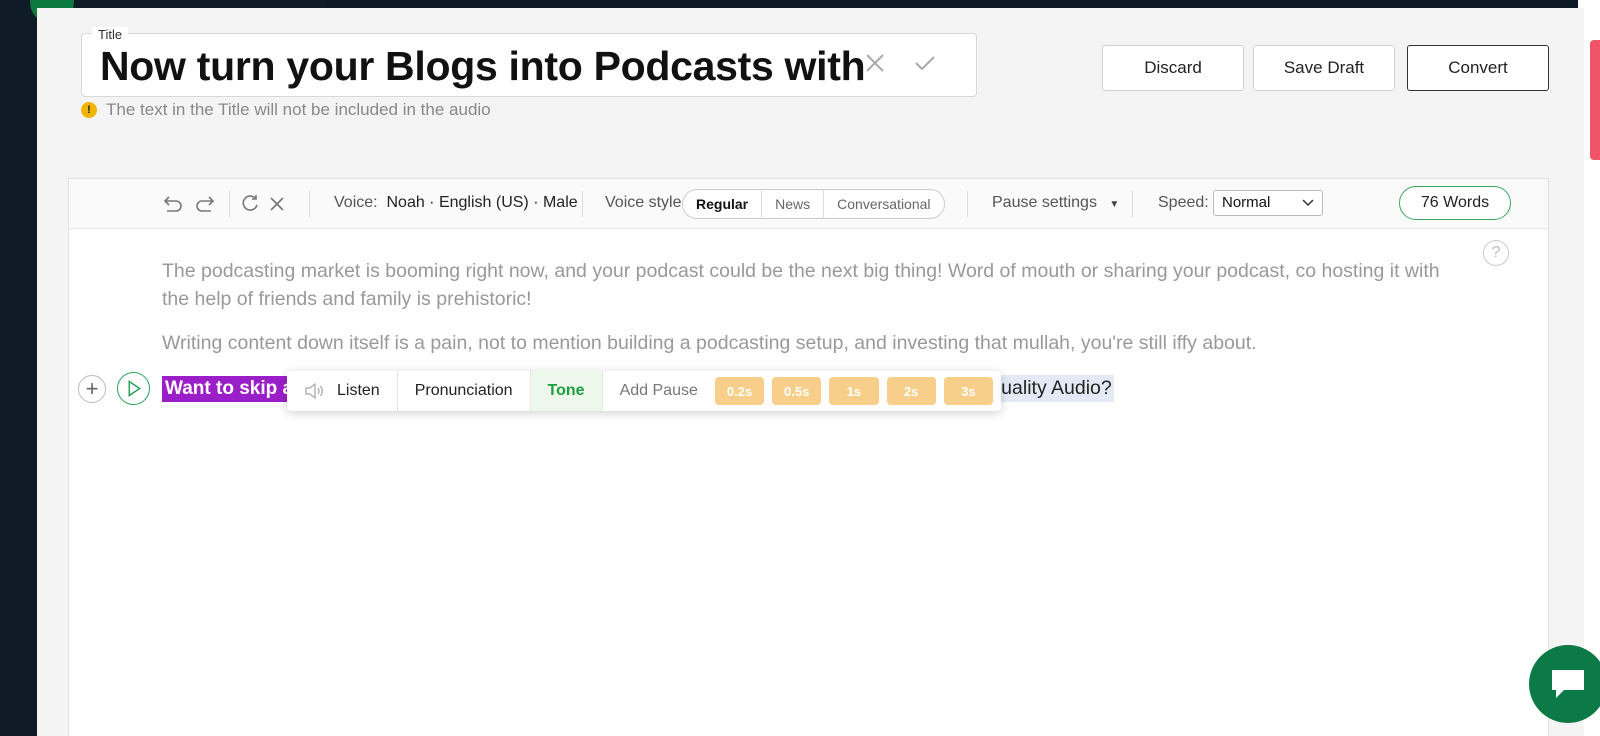 The height and width of the screenshot is (736, 1600). What do you see at coordinates (1308, 203) in the screenshot?
I see `chevron-down-icon` at bounding box center [1308, 203].